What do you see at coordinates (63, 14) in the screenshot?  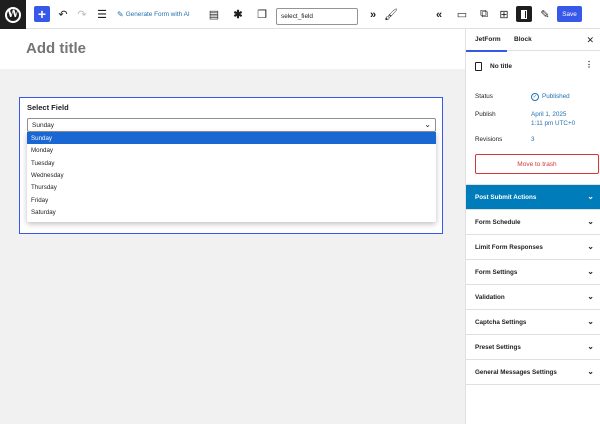 I see `undo-icon: ↶` at bounding box center [63, 14].